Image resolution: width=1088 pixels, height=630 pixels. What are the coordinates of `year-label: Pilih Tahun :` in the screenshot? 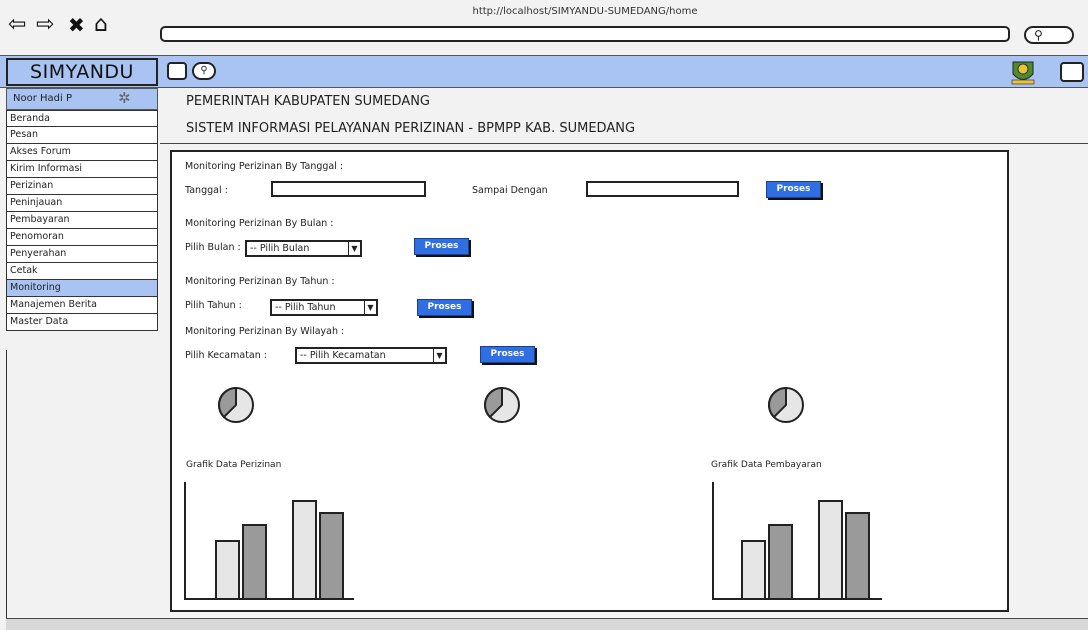 It's located at (213, 305).